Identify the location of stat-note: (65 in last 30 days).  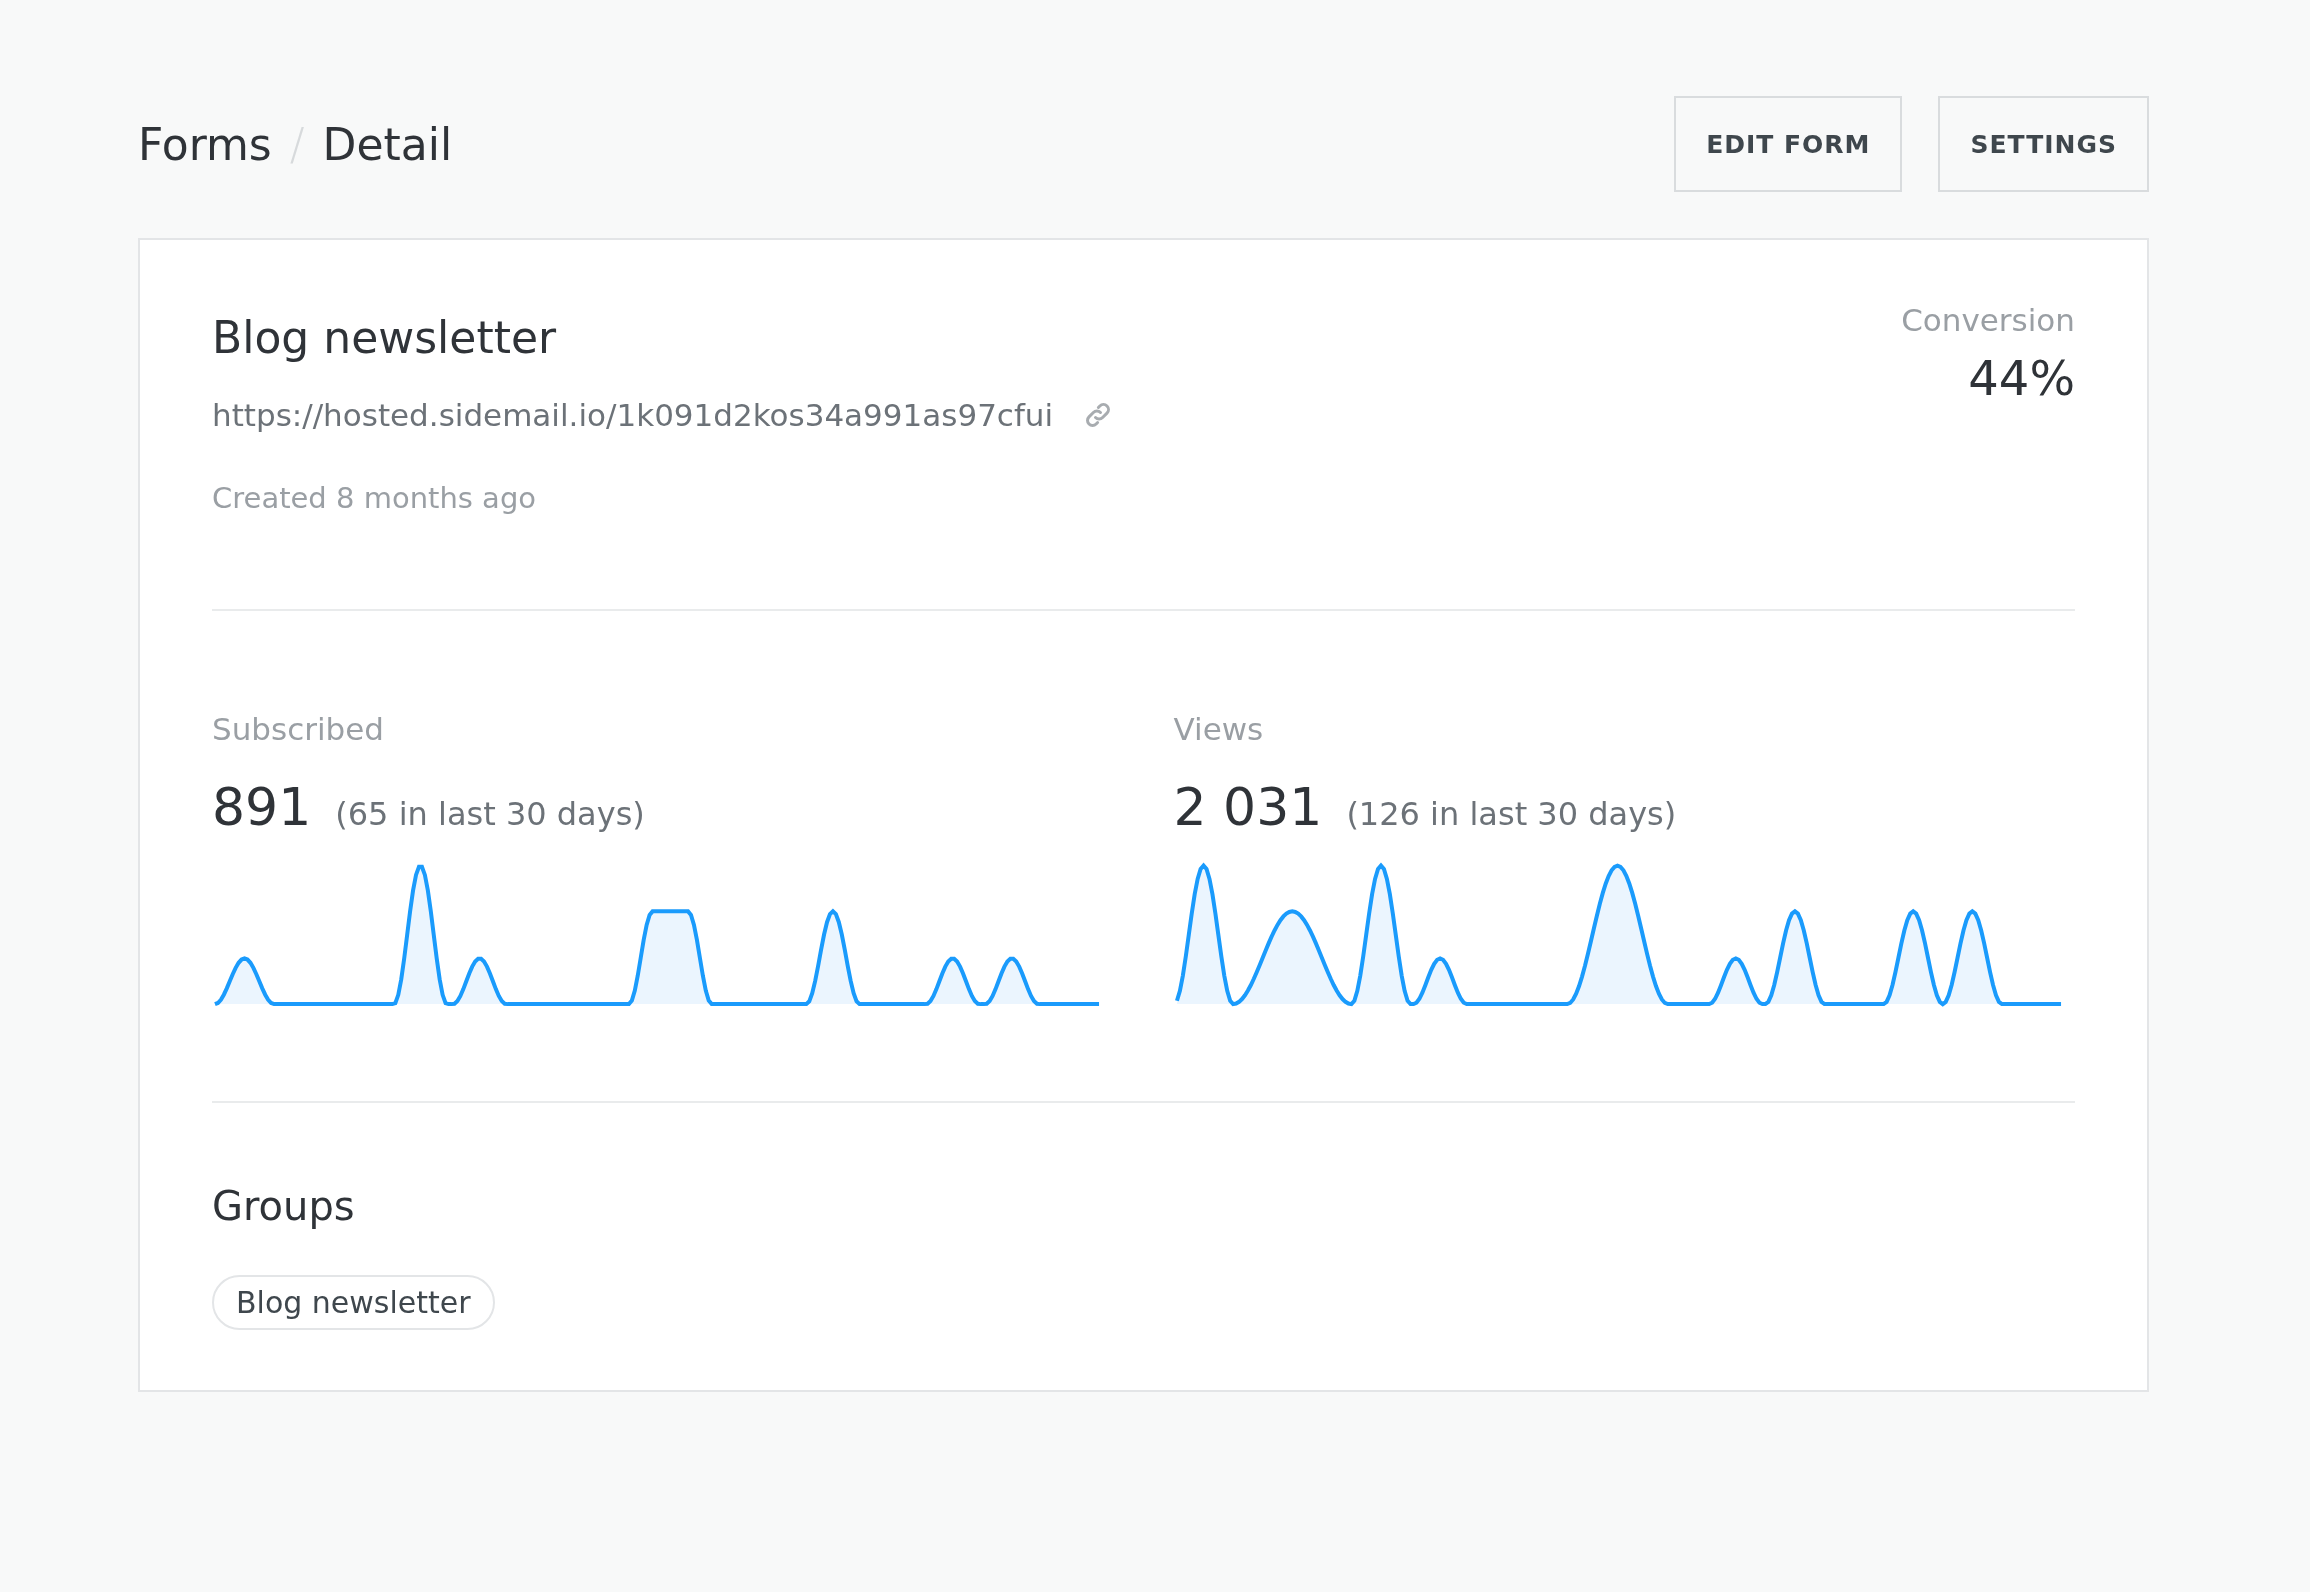
(490, 814).